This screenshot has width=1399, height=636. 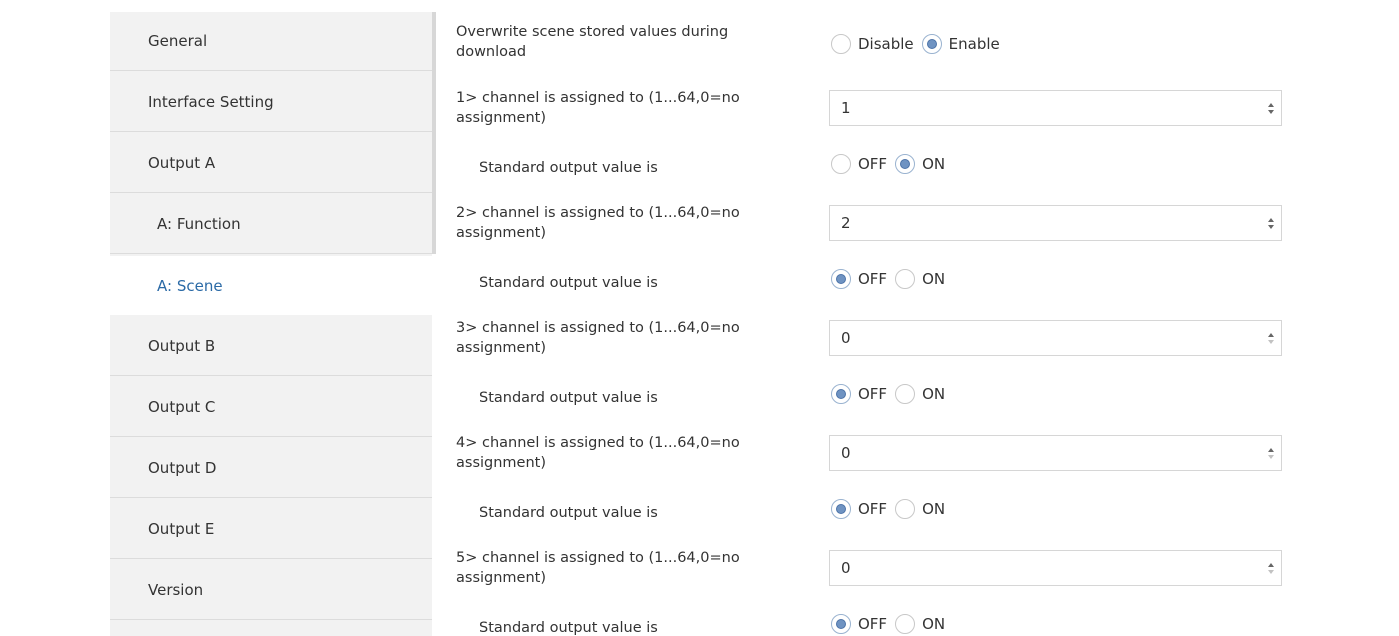 I want to click on channel-3-output-radio-group: OFF ON, so click(x=892, y=394).